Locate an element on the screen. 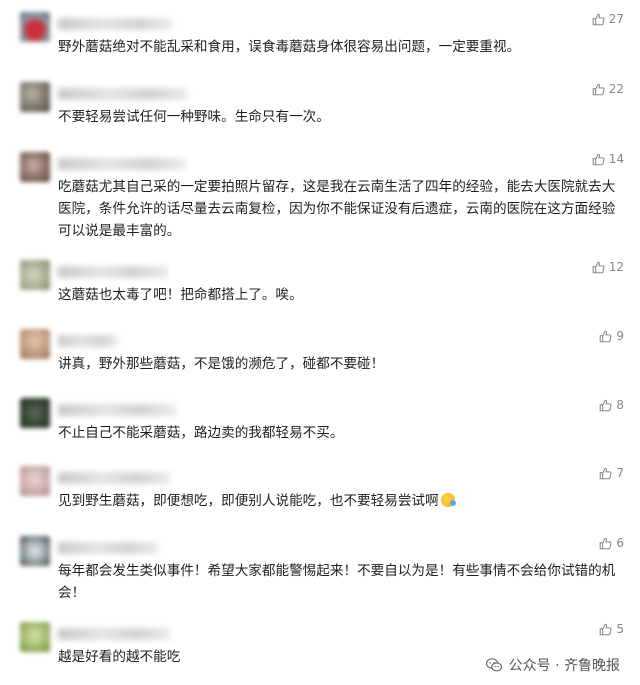  like-count: 12 is located at coordinates (616, 267).